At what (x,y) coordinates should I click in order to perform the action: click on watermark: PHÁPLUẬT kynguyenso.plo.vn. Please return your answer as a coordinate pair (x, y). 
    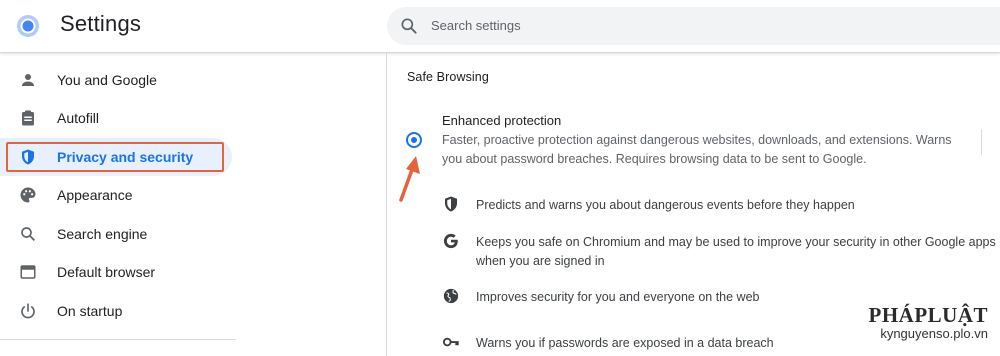
    Looking at the image, I should click on (929, 323).